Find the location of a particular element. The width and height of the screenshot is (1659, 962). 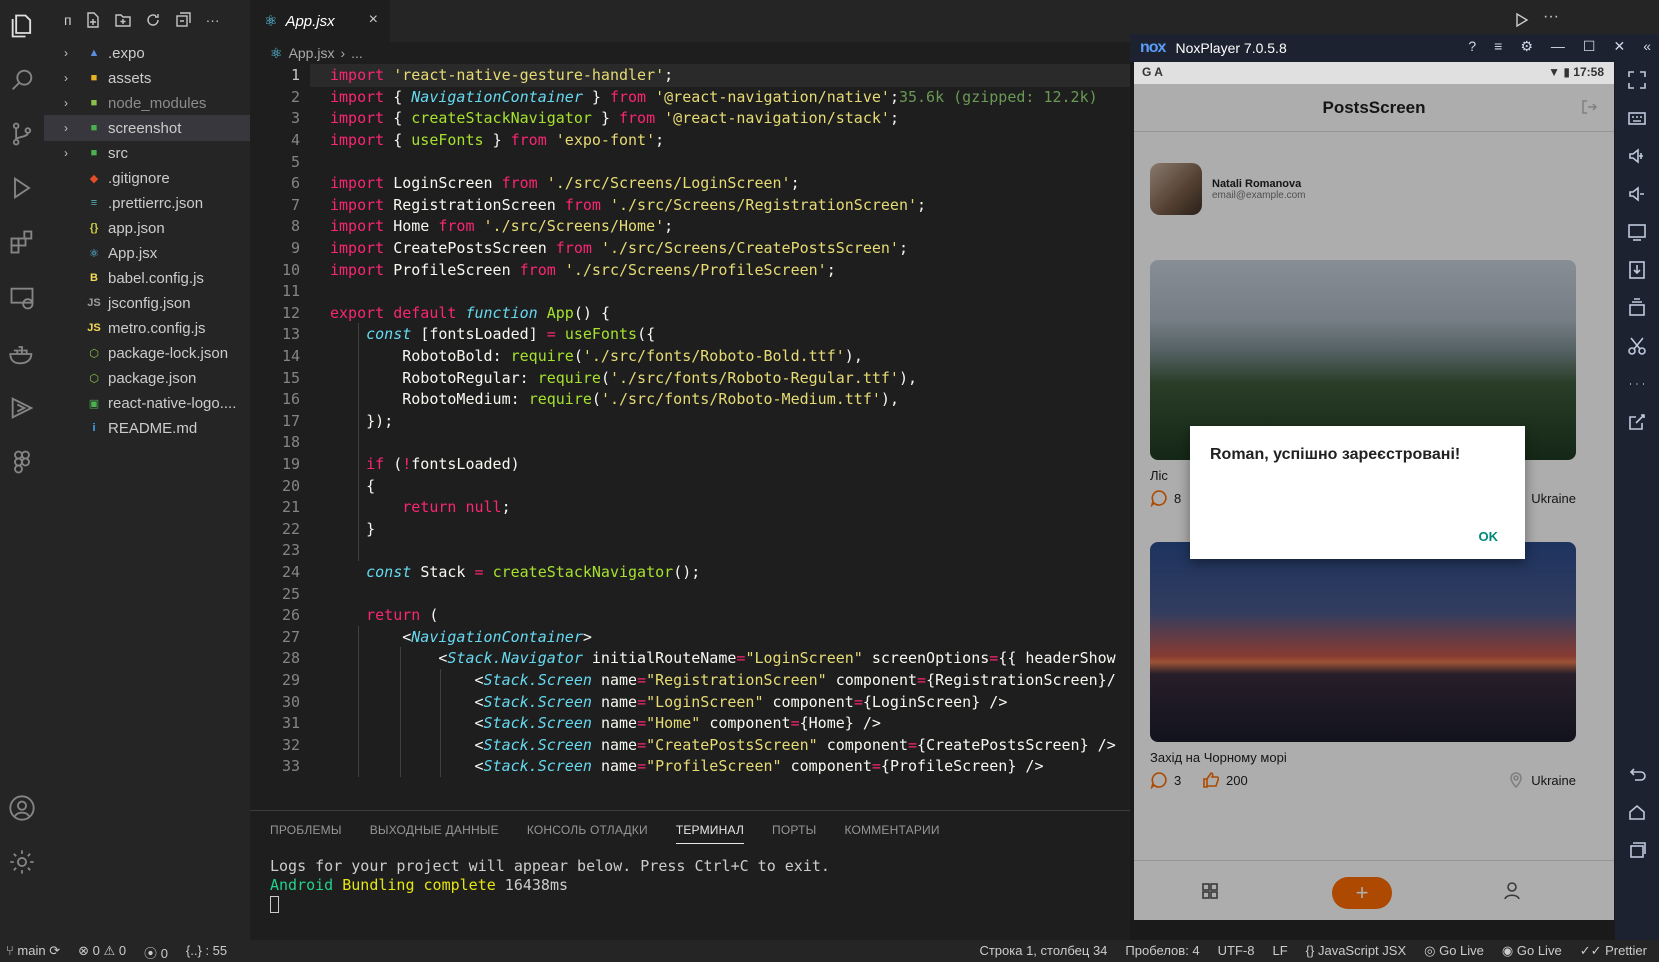

encoding: UTF-8 is located at coordinates (1236, 951).